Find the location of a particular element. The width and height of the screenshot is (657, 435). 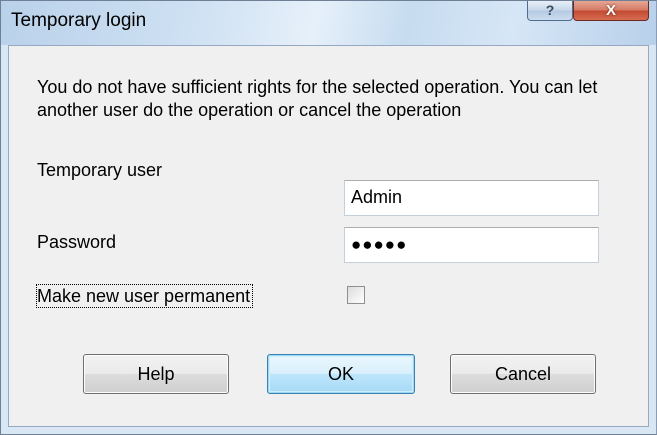

temporary-user-input: Admin is located at coordinates (471, 198).